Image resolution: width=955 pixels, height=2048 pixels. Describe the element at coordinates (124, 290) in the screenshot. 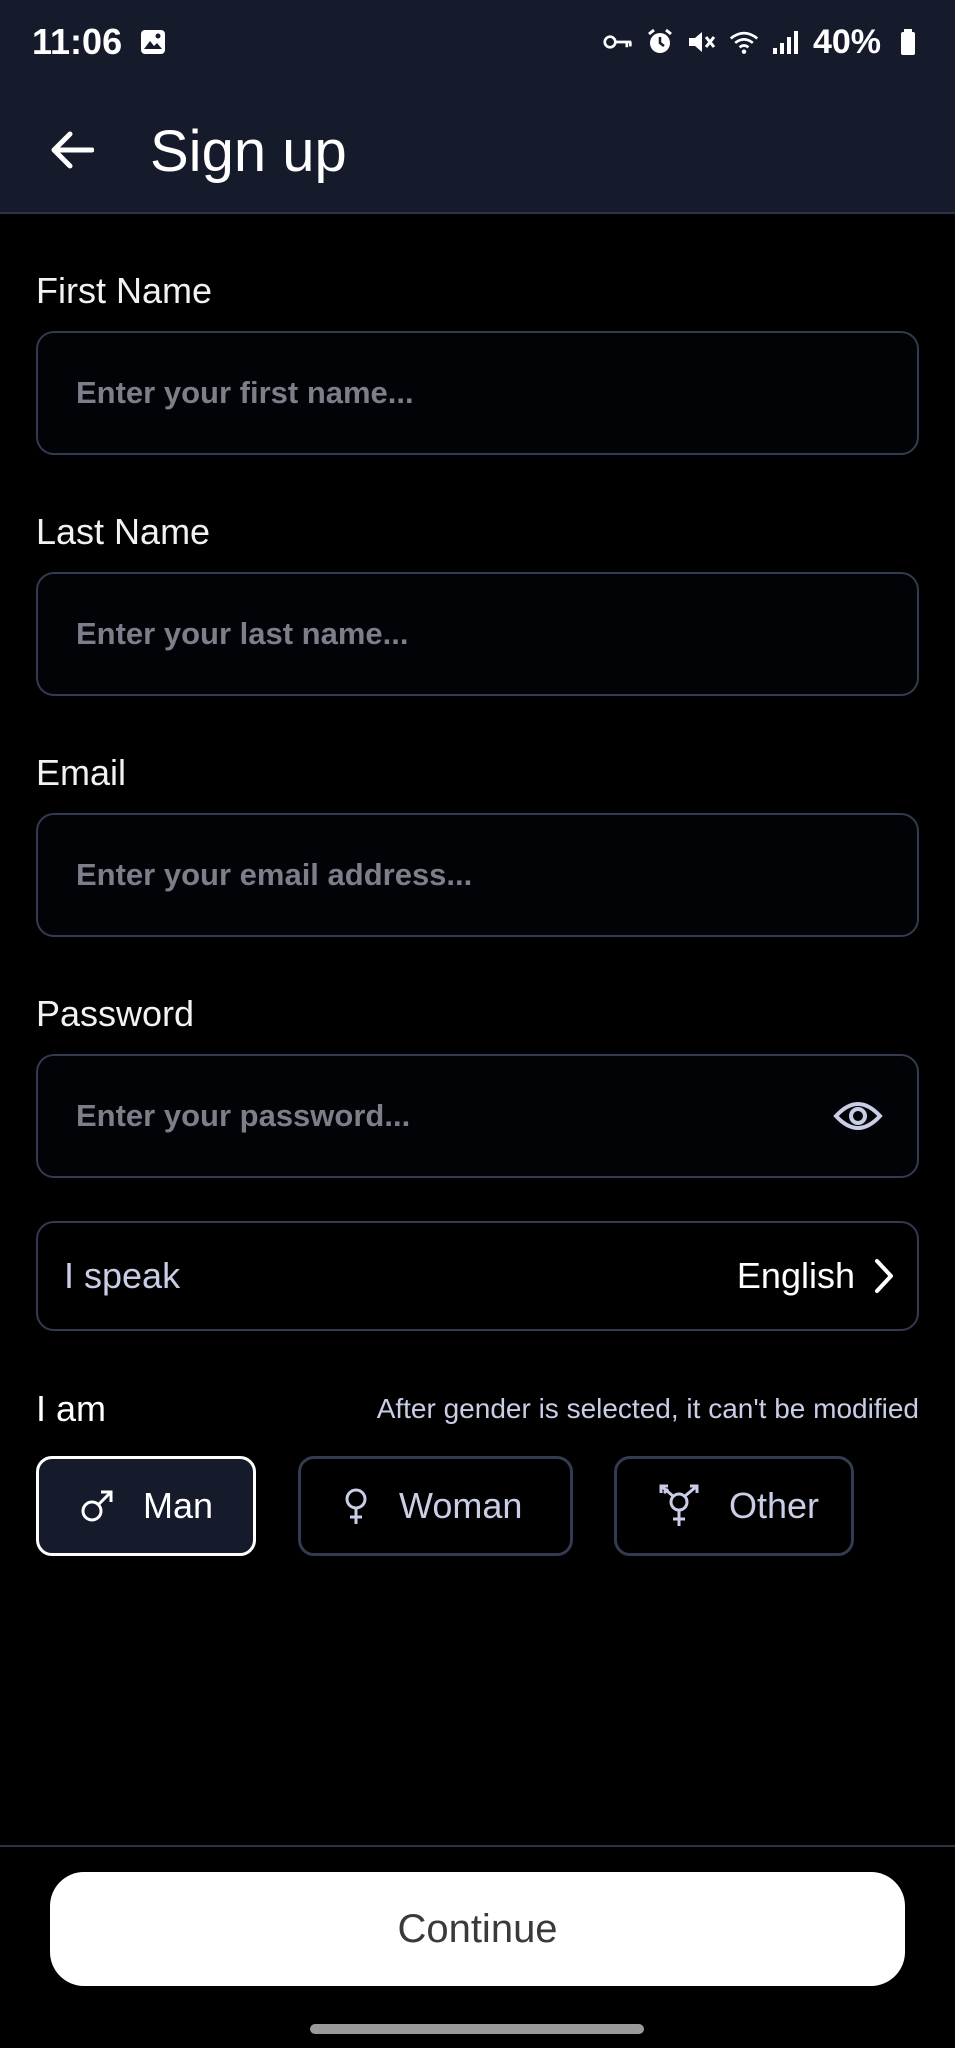

I see `first-name-label: First Name` at that location.